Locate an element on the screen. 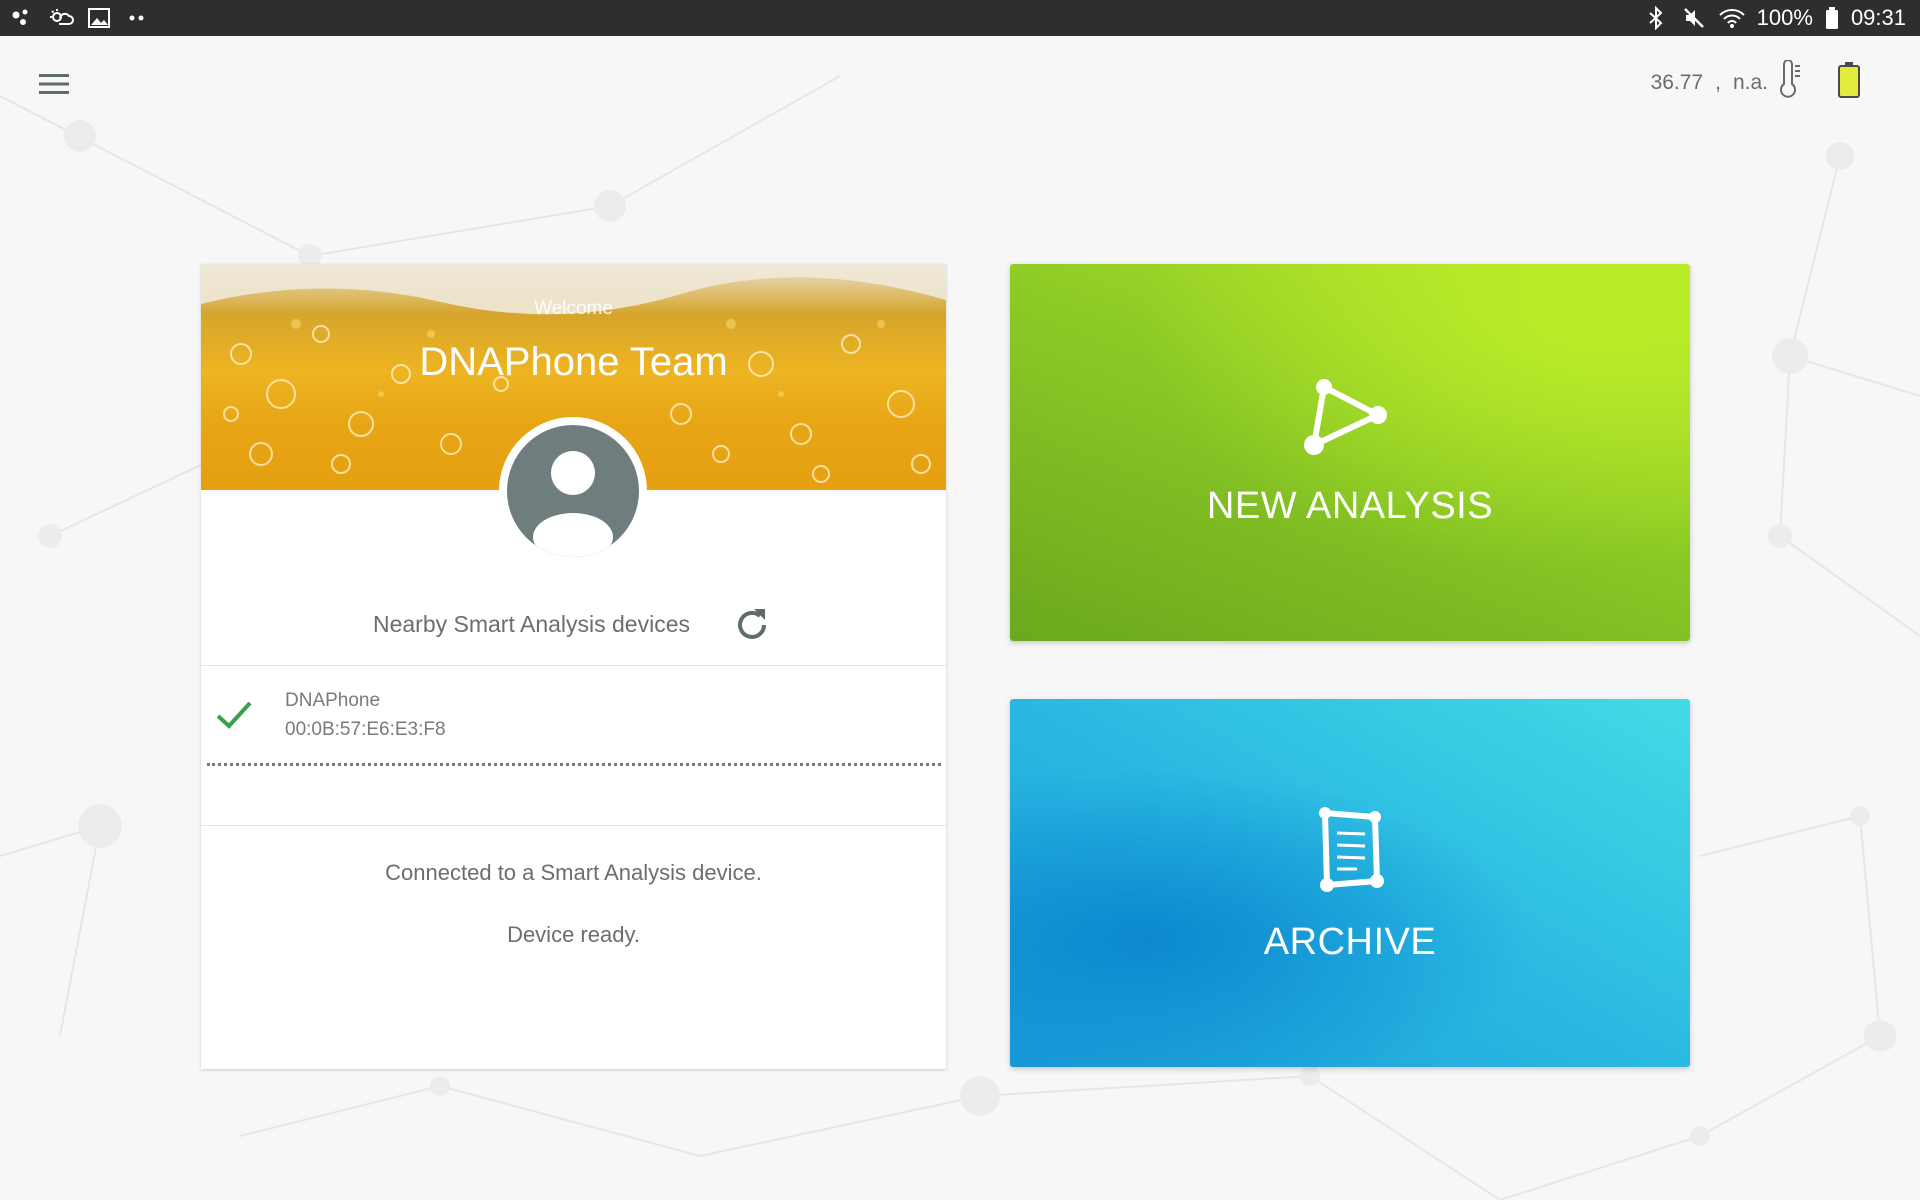 The height and width of the screenshot is (1200, 1920). check-icon is located at coordinates (236, 715).